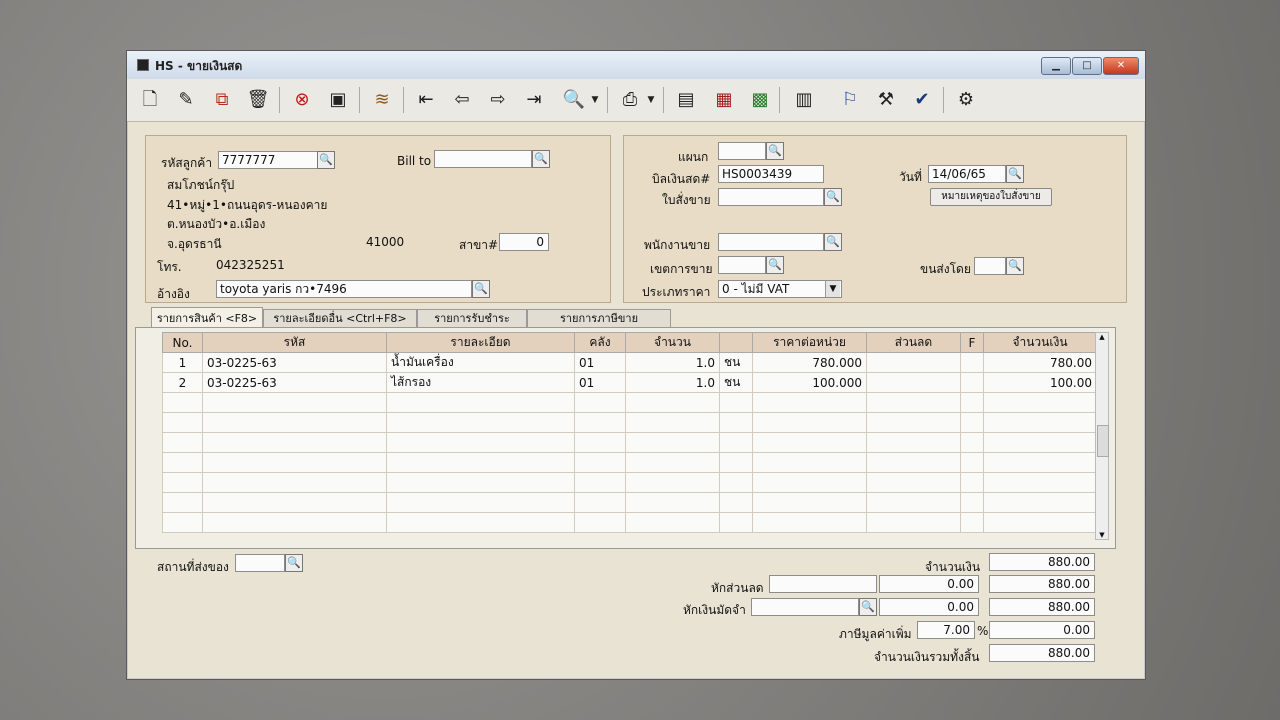 The image size is (1280, 720). Describe the element at coordinates (302, 100) in the screenshot. I see `cancel-icon: ⊗` at that location.